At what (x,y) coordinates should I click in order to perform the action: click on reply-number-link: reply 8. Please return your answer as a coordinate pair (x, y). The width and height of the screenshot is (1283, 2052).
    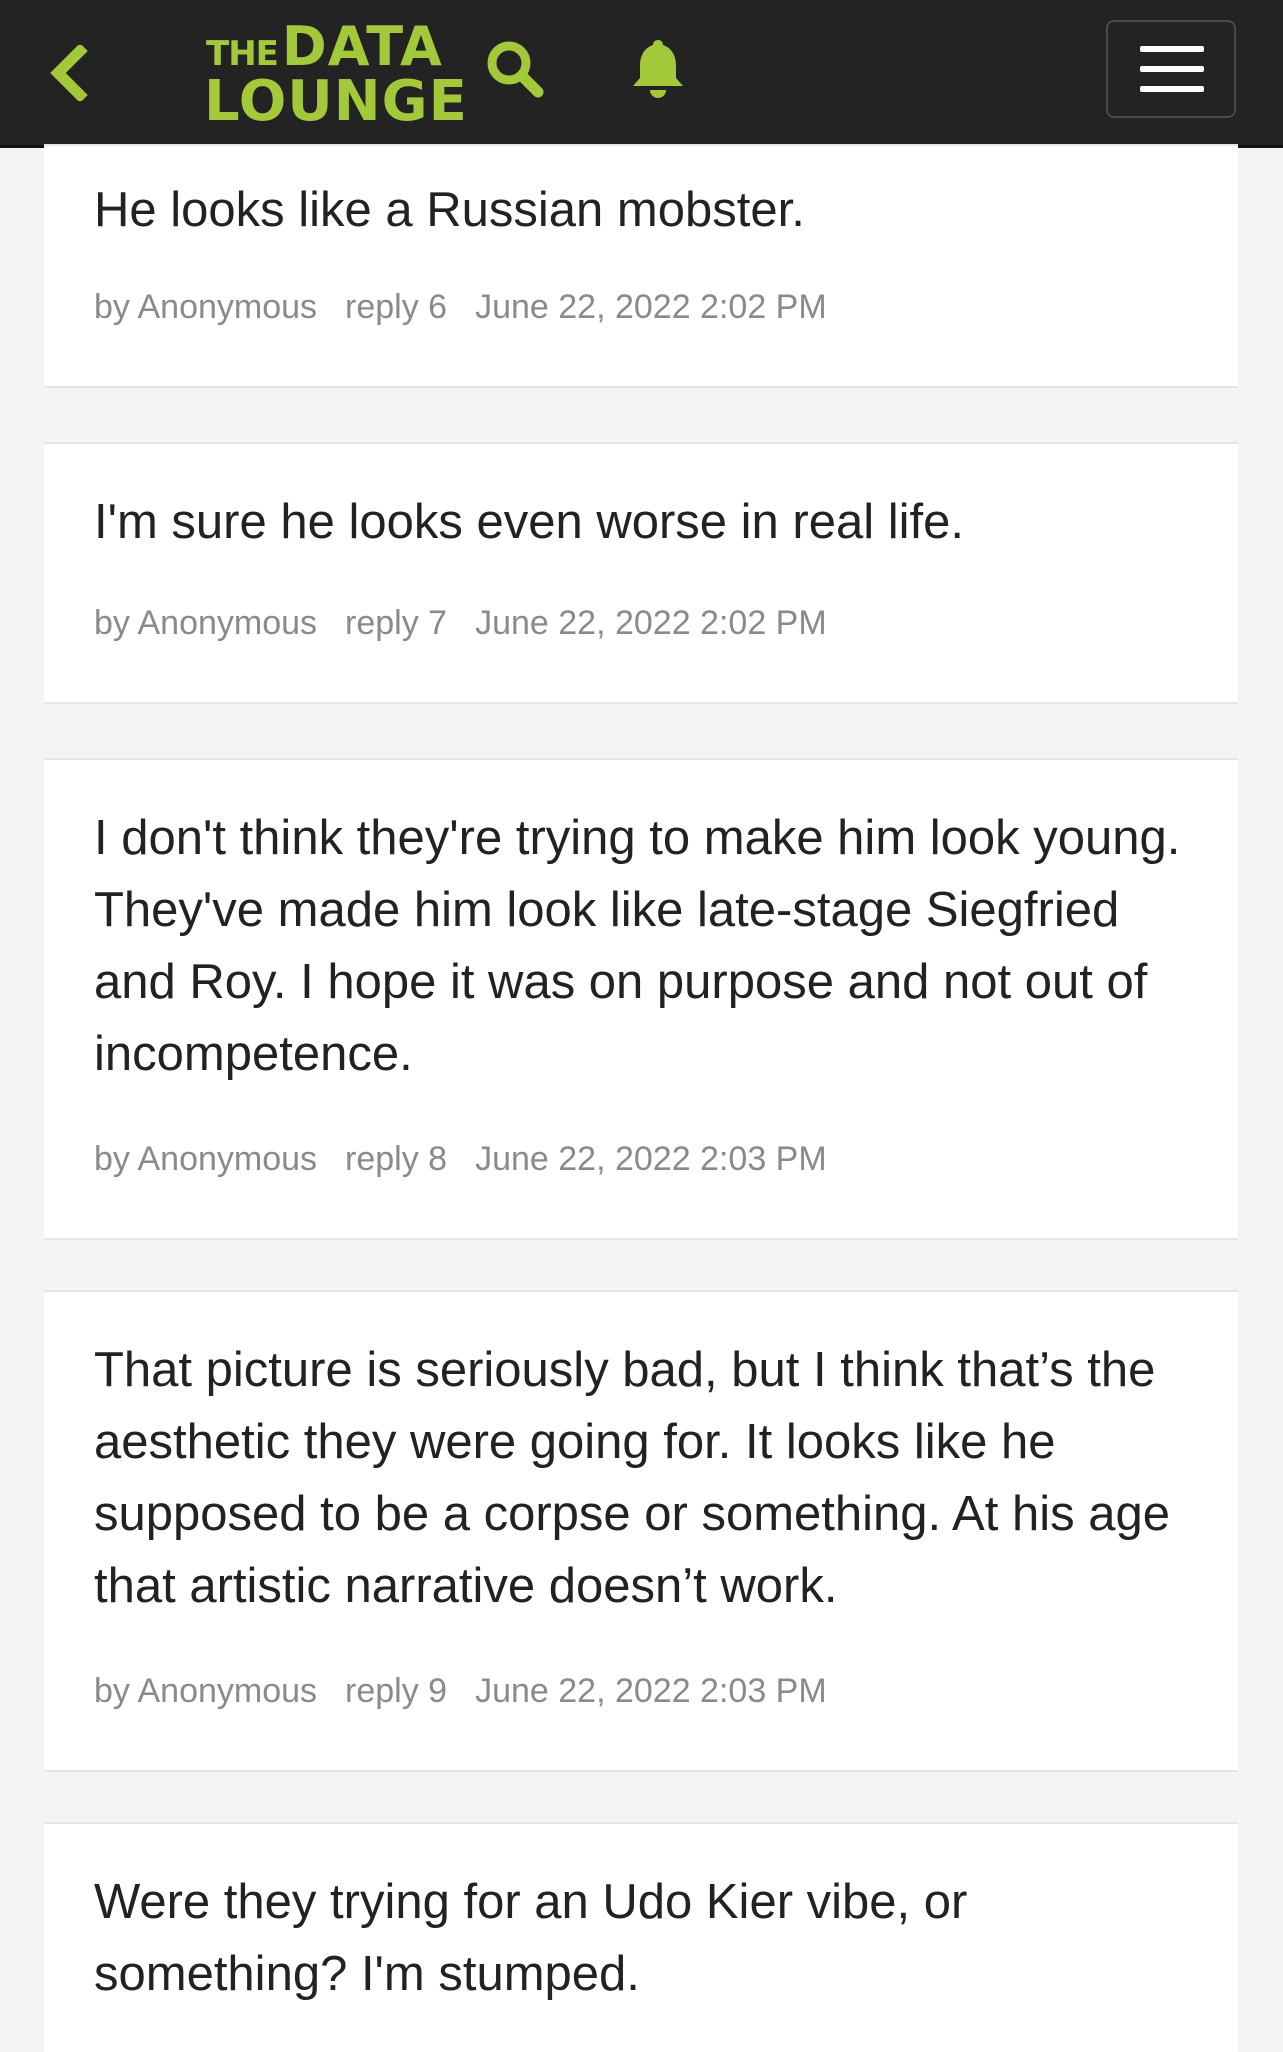
    Looking at the image, I should click on (396, 1159).